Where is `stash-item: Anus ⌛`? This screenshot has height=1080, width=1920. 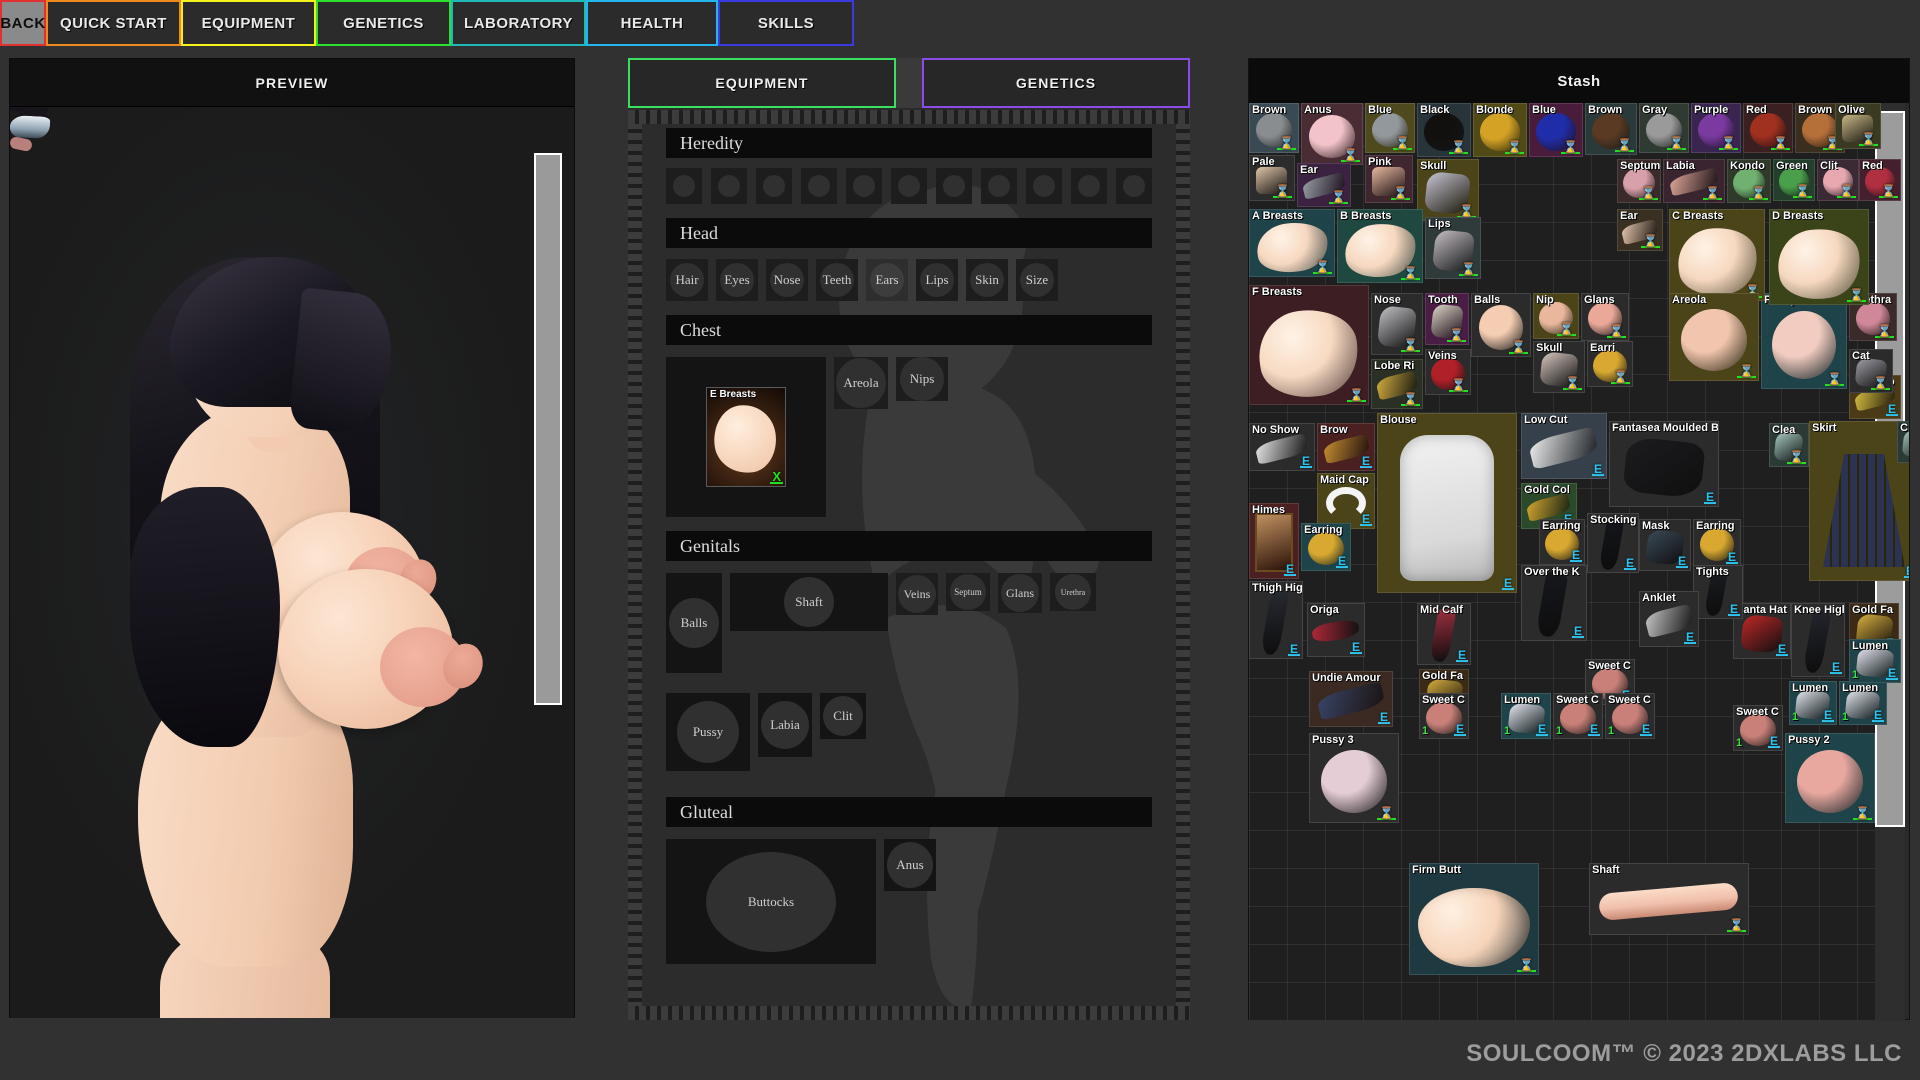 stash-item: Anus ⌛ is located at coordinates (1332, 134).